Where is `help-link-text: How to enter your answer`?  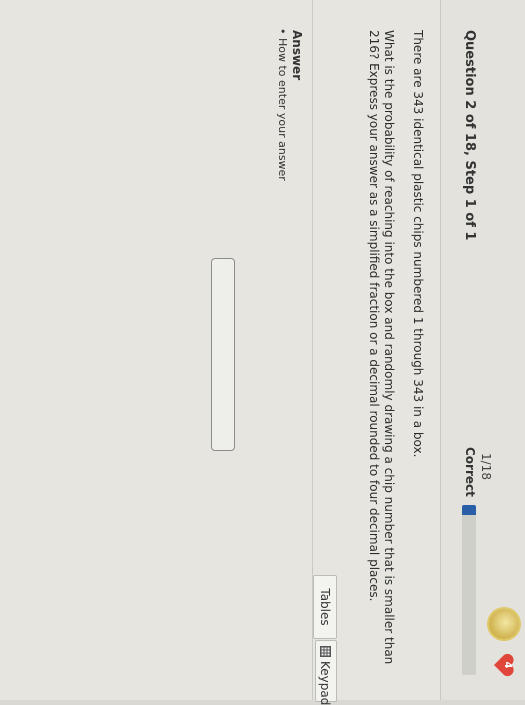 help-link-text: How to enter your answer is located at coordinates (282, 109).